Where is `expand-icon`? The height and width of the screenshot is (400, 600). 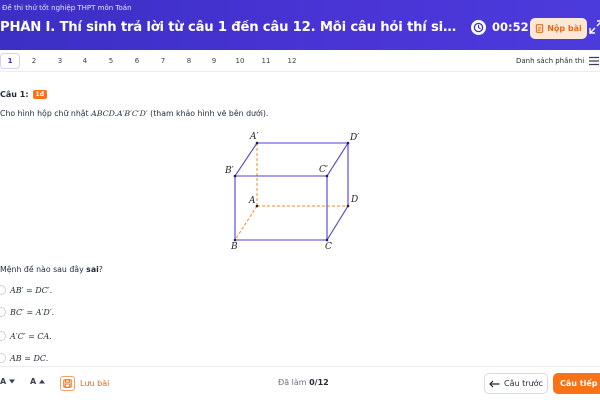 expand-icon is located at coordinates (594, 27).